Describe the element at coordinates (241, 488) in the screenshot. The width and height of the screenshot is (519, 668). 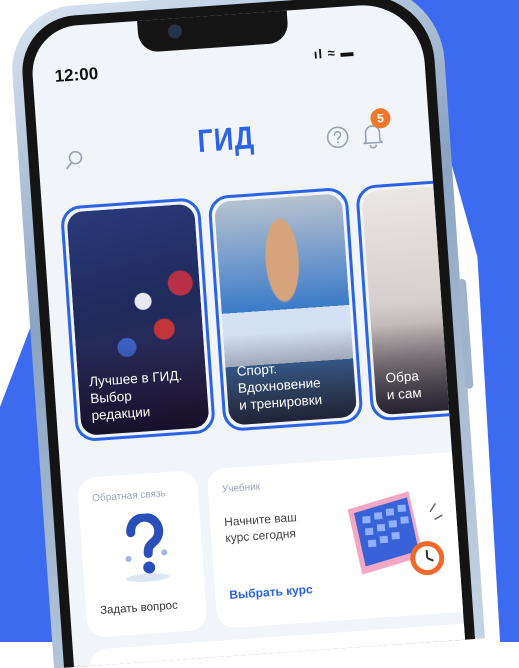
I see `course-label: Учебник` at that location.